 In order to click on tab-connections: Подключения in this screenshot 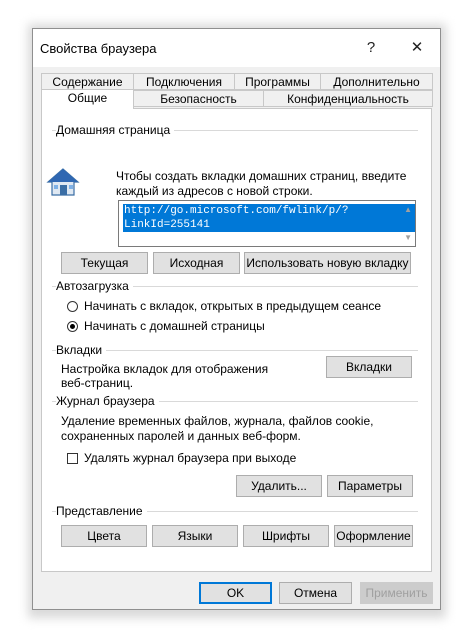, I will do `click(184, 81)`.